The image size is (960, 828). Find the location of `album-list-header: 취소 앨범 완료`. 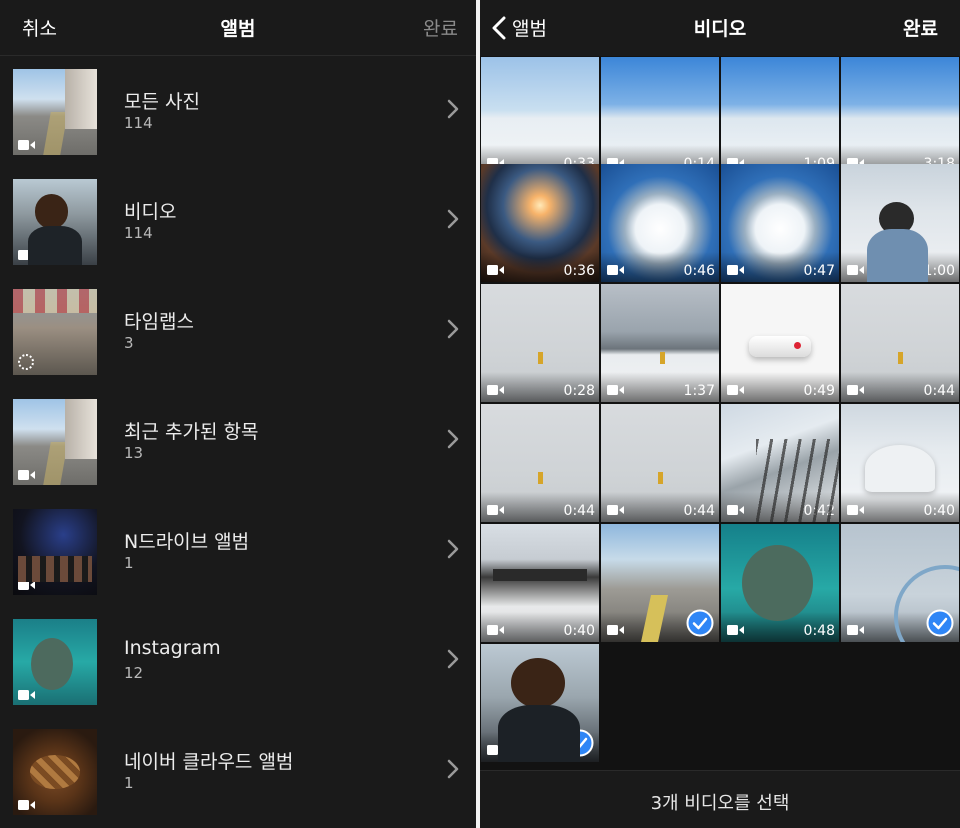

album-list-header: 취소 앨범 완료 is located at coordinates (238, 28).